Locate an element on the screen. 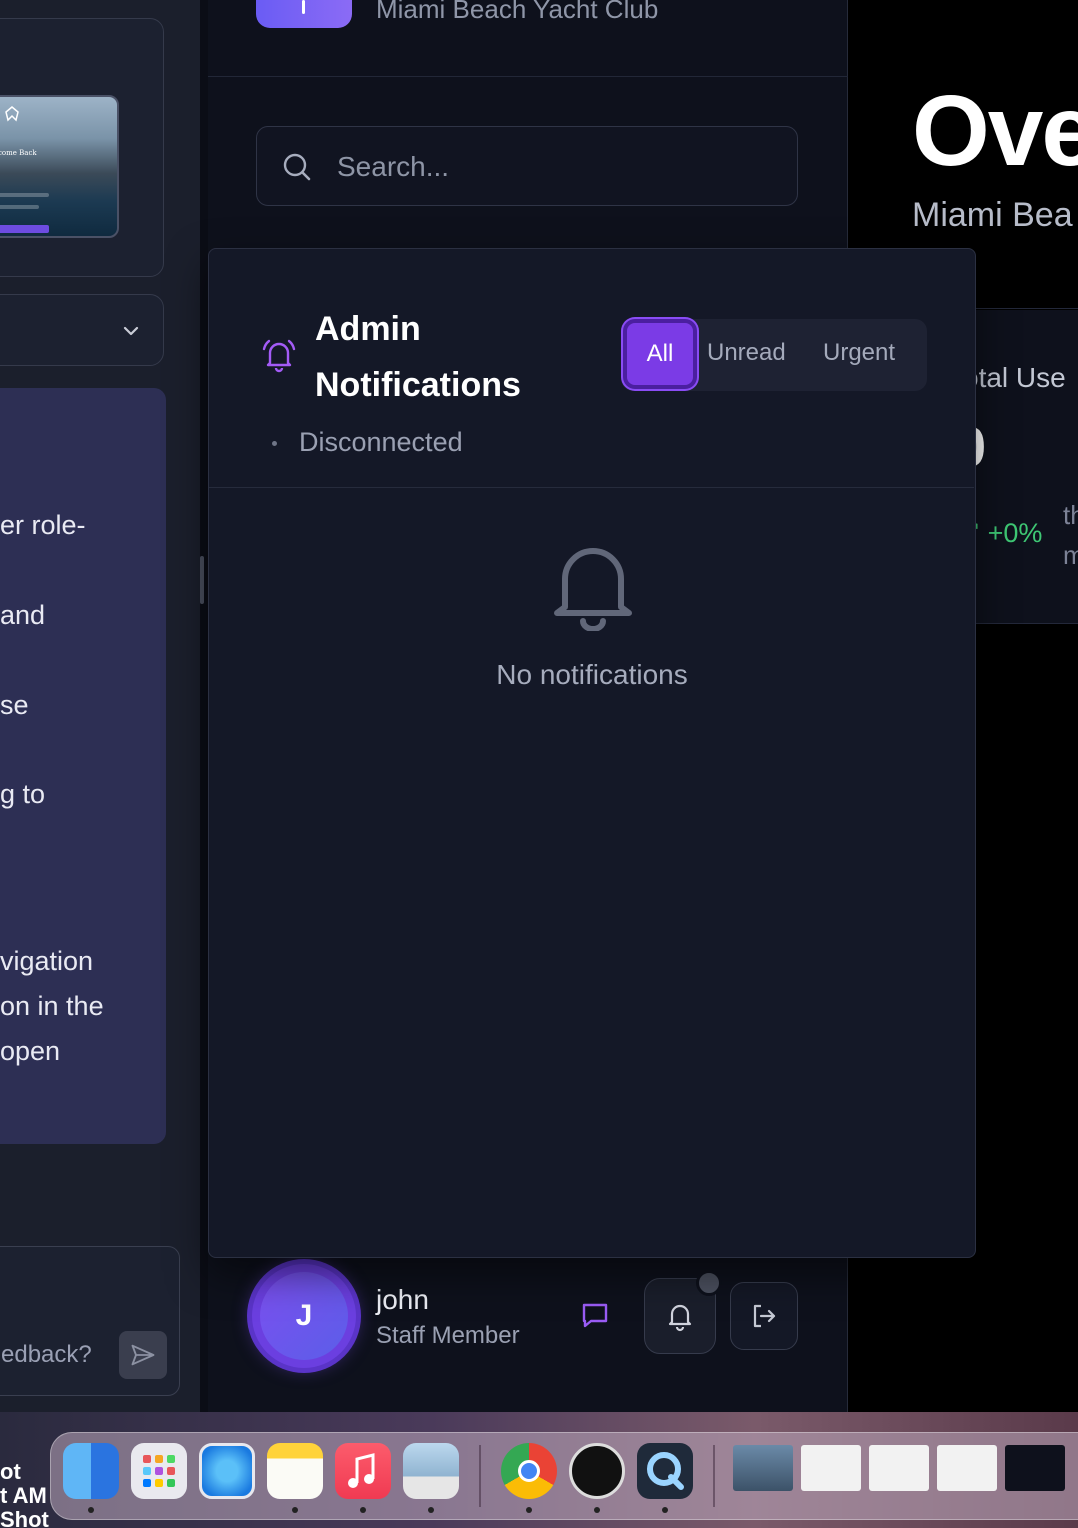 Image resolution: width=1078 pixels, height=1528 pixels. stat-note: th is located at coordinates (1070, 515).